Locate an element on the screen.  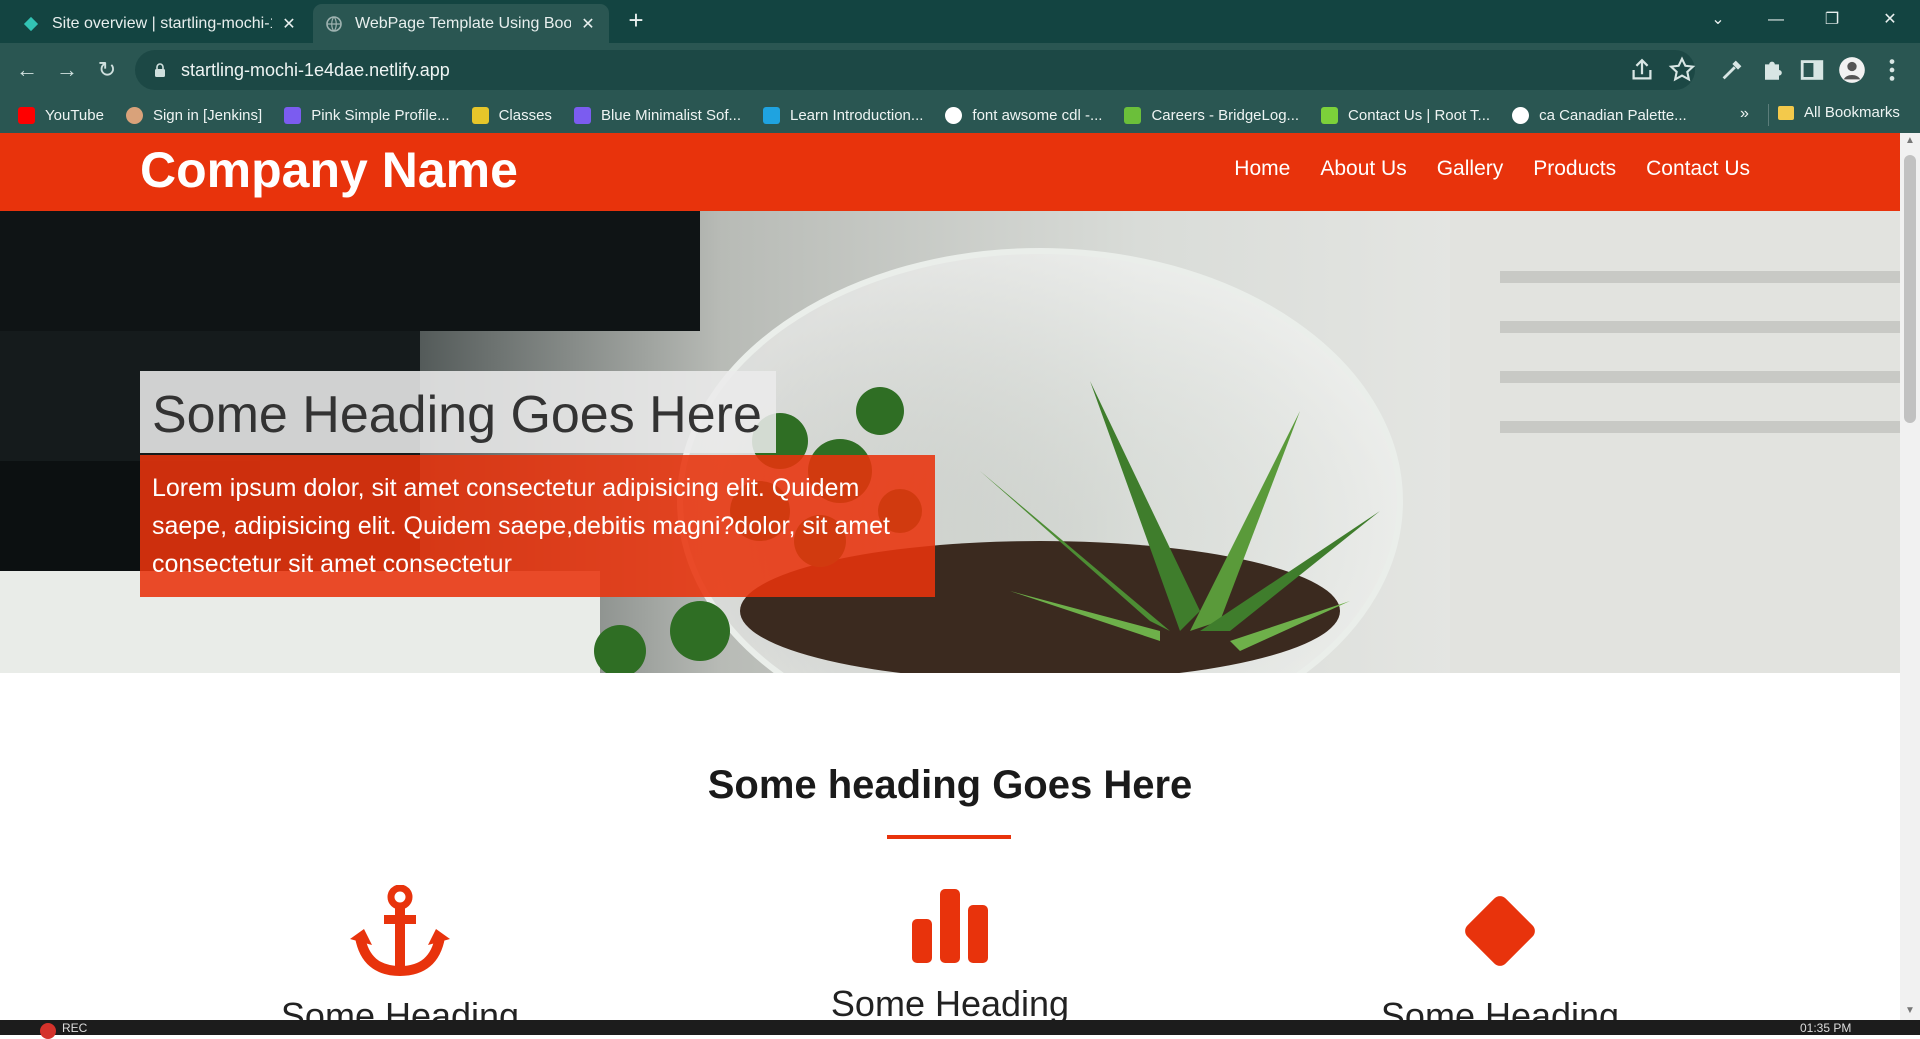
globe-favicon-icon is located at coordinates (334, 23).